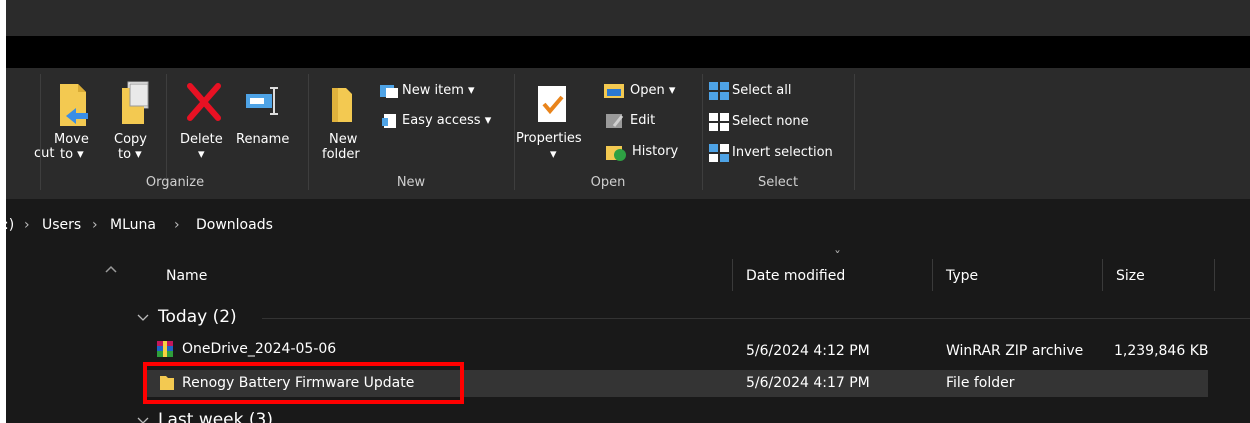  I want to click on select-all-icon, so click(719, 91).